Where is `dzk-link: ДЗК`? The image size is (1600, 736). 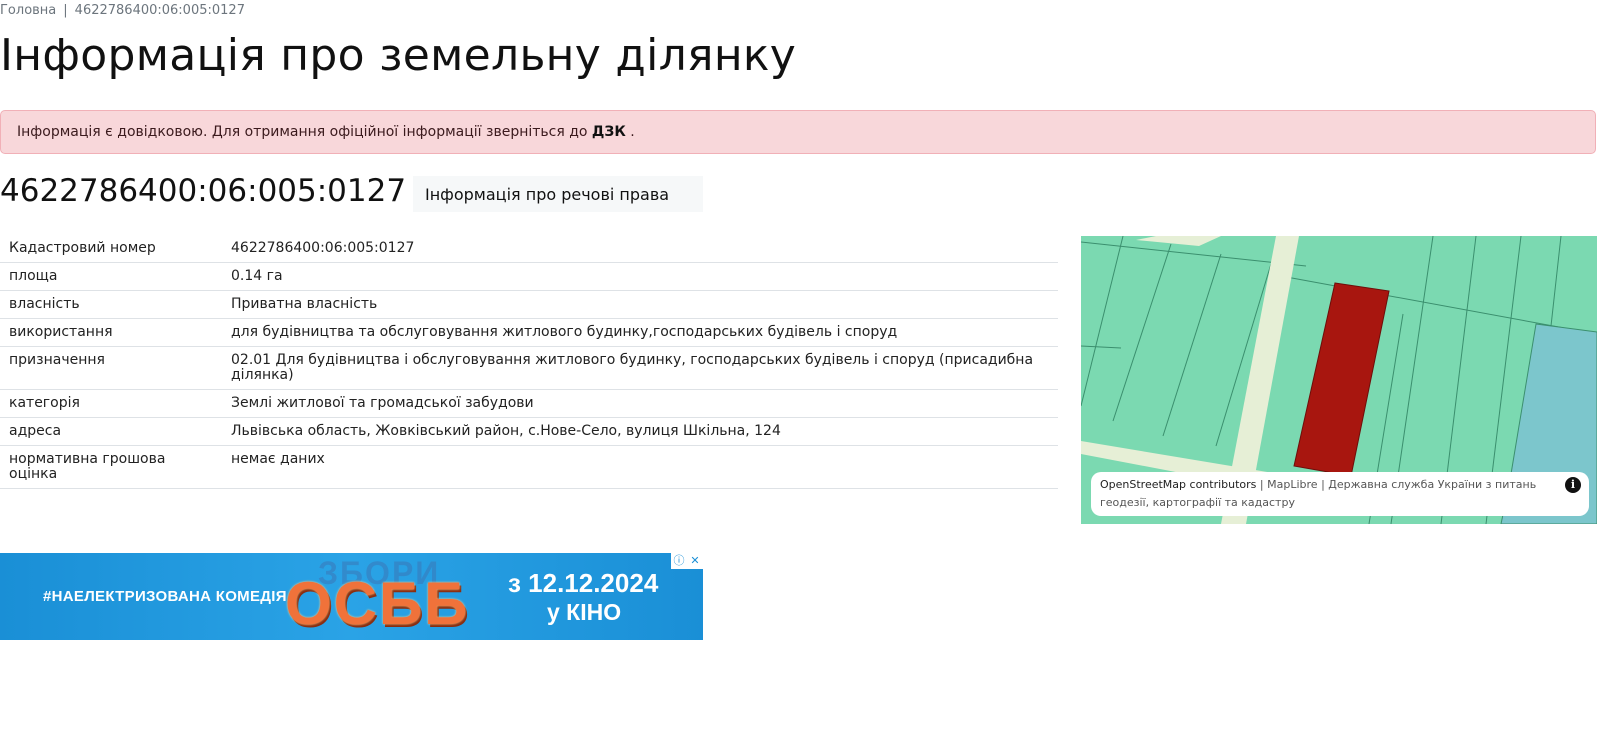
dzk-link: ДЗК is located at coordinates (609, 132).